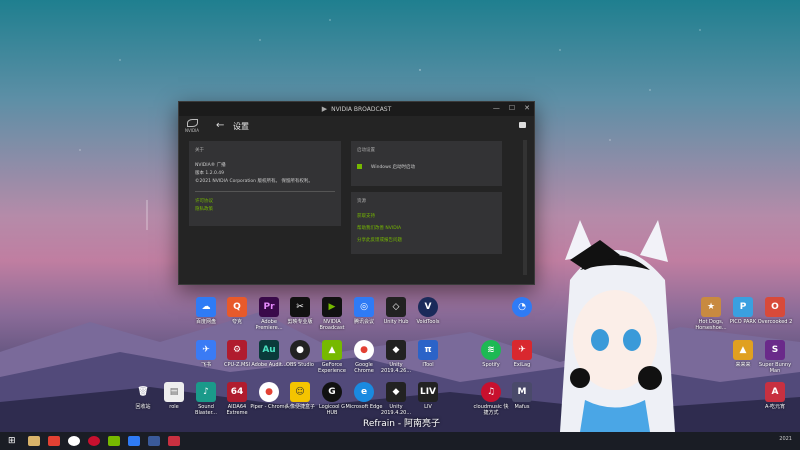 The width and height of the screenshot is (800, 450). Describe the element at coordinates (426, 163) in the screenshot. I see `startup-card: 启动设置 Windows 启动时启动` at that location.